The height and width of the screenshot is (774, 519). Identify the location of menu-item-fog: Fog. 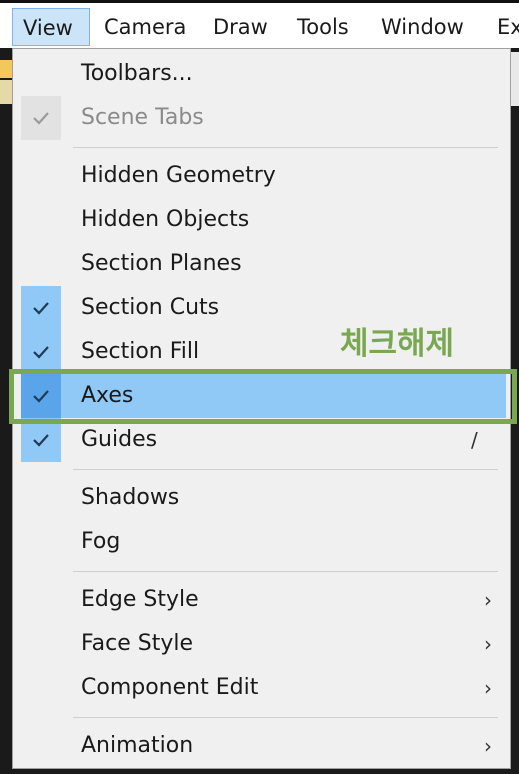
(263, 542).